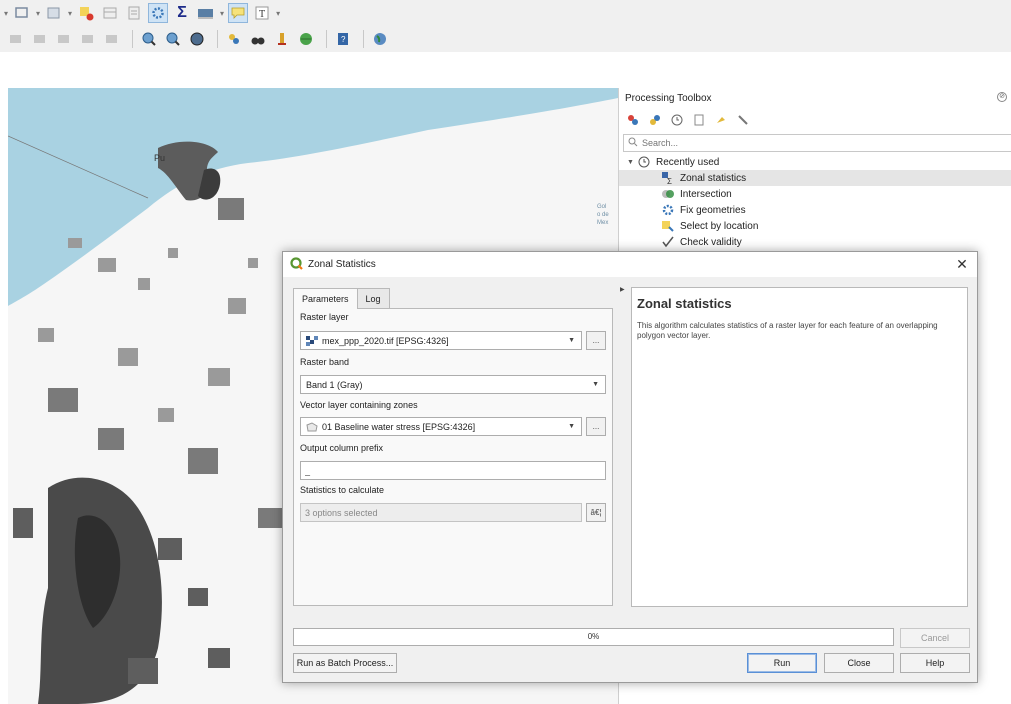 The image size is (1011, 704). Describe the element at coordinates (110, 13) in the screenshot. I see `attribute-table-icon` at that location.